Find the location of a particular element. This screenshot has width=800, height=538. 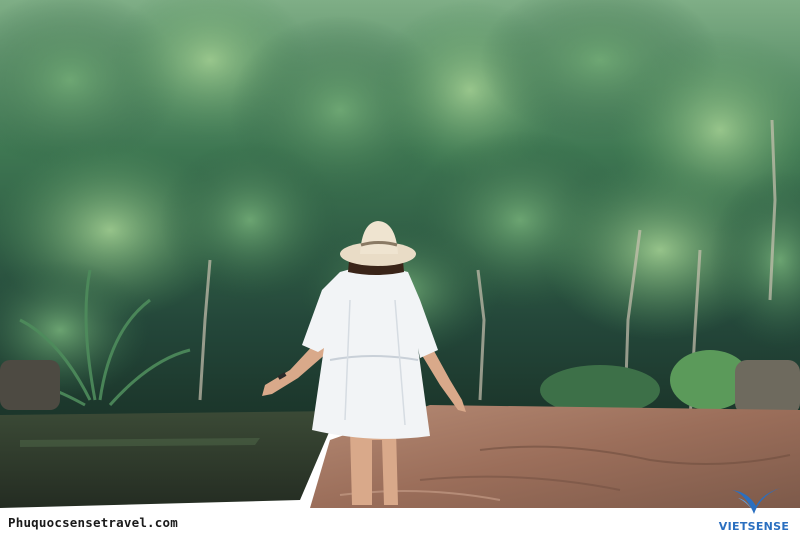

bird-icon is located at coordinates (756, 501).